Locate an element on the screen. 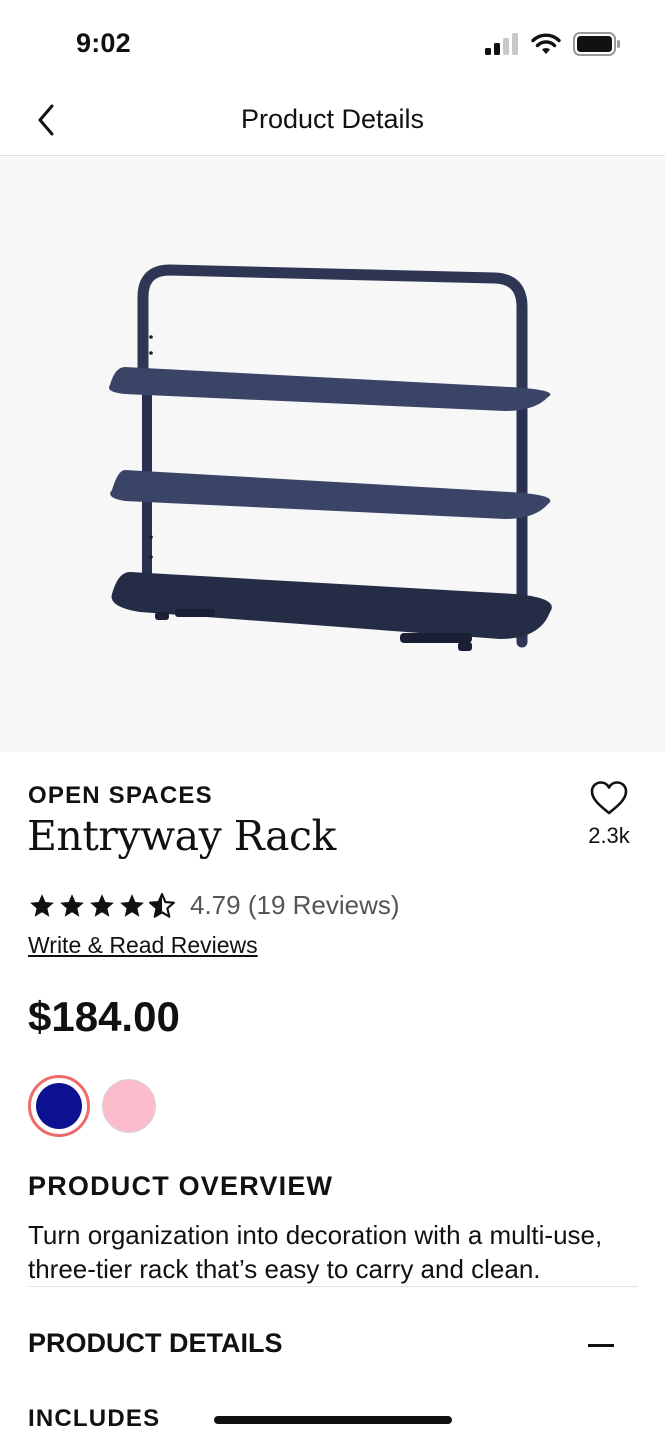 Image resolution: width=665 pixels, height=1440 pixels. home-indicator is located at coordinates (333, 1420).